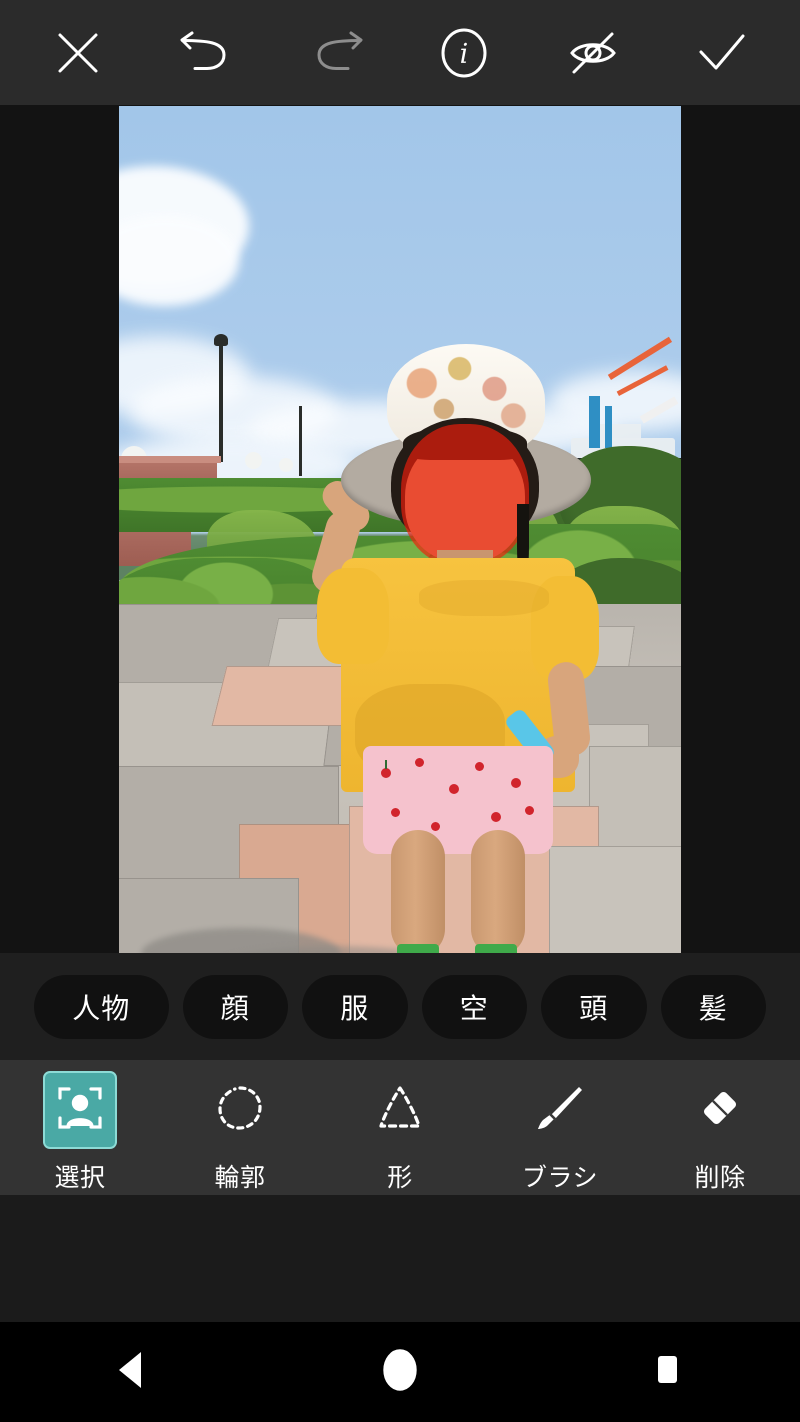 The height and width of the screenshot is (1422, 800). I want to click on info-button: i, so click(464, 53).